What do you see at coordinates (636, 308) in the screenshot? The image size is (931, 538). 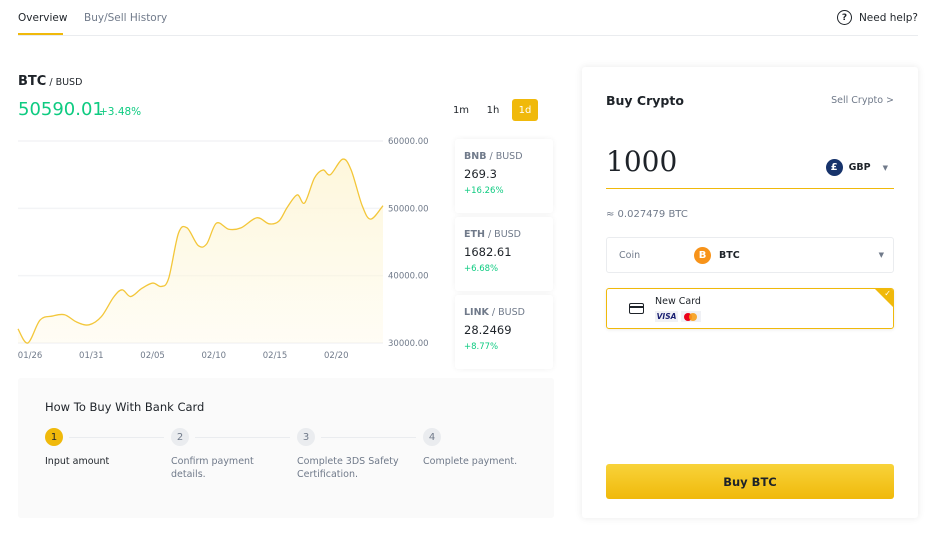 I see `credit-card-icon` at bounding box center [636, 308].